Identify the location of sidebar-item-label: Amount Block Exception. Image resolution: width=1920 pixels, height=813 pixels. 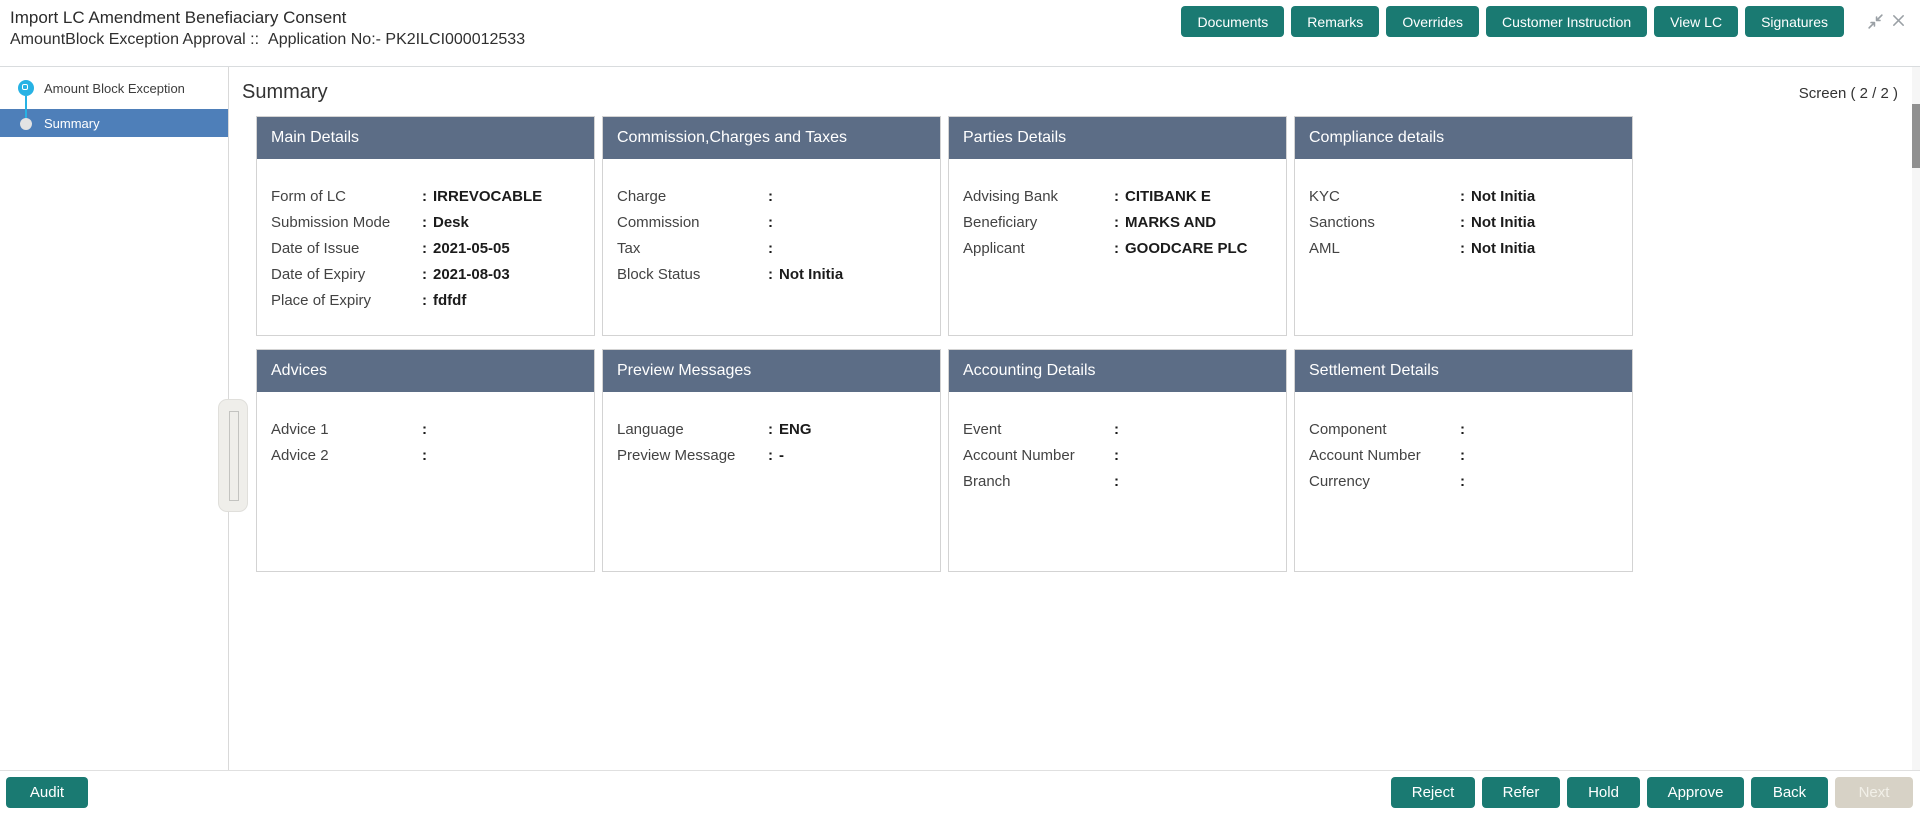
(114, 88).